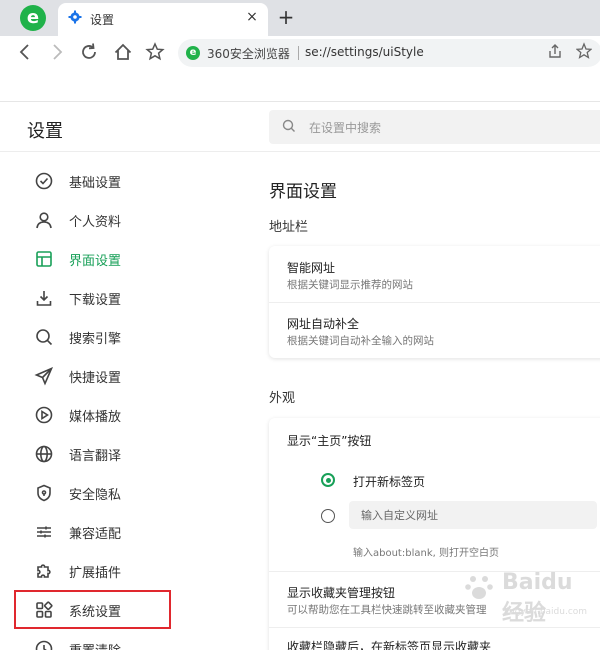  What do you see at coordinates (25, 52) in the screenshot?
I see `back-icon` at bounding box center [25, 52].